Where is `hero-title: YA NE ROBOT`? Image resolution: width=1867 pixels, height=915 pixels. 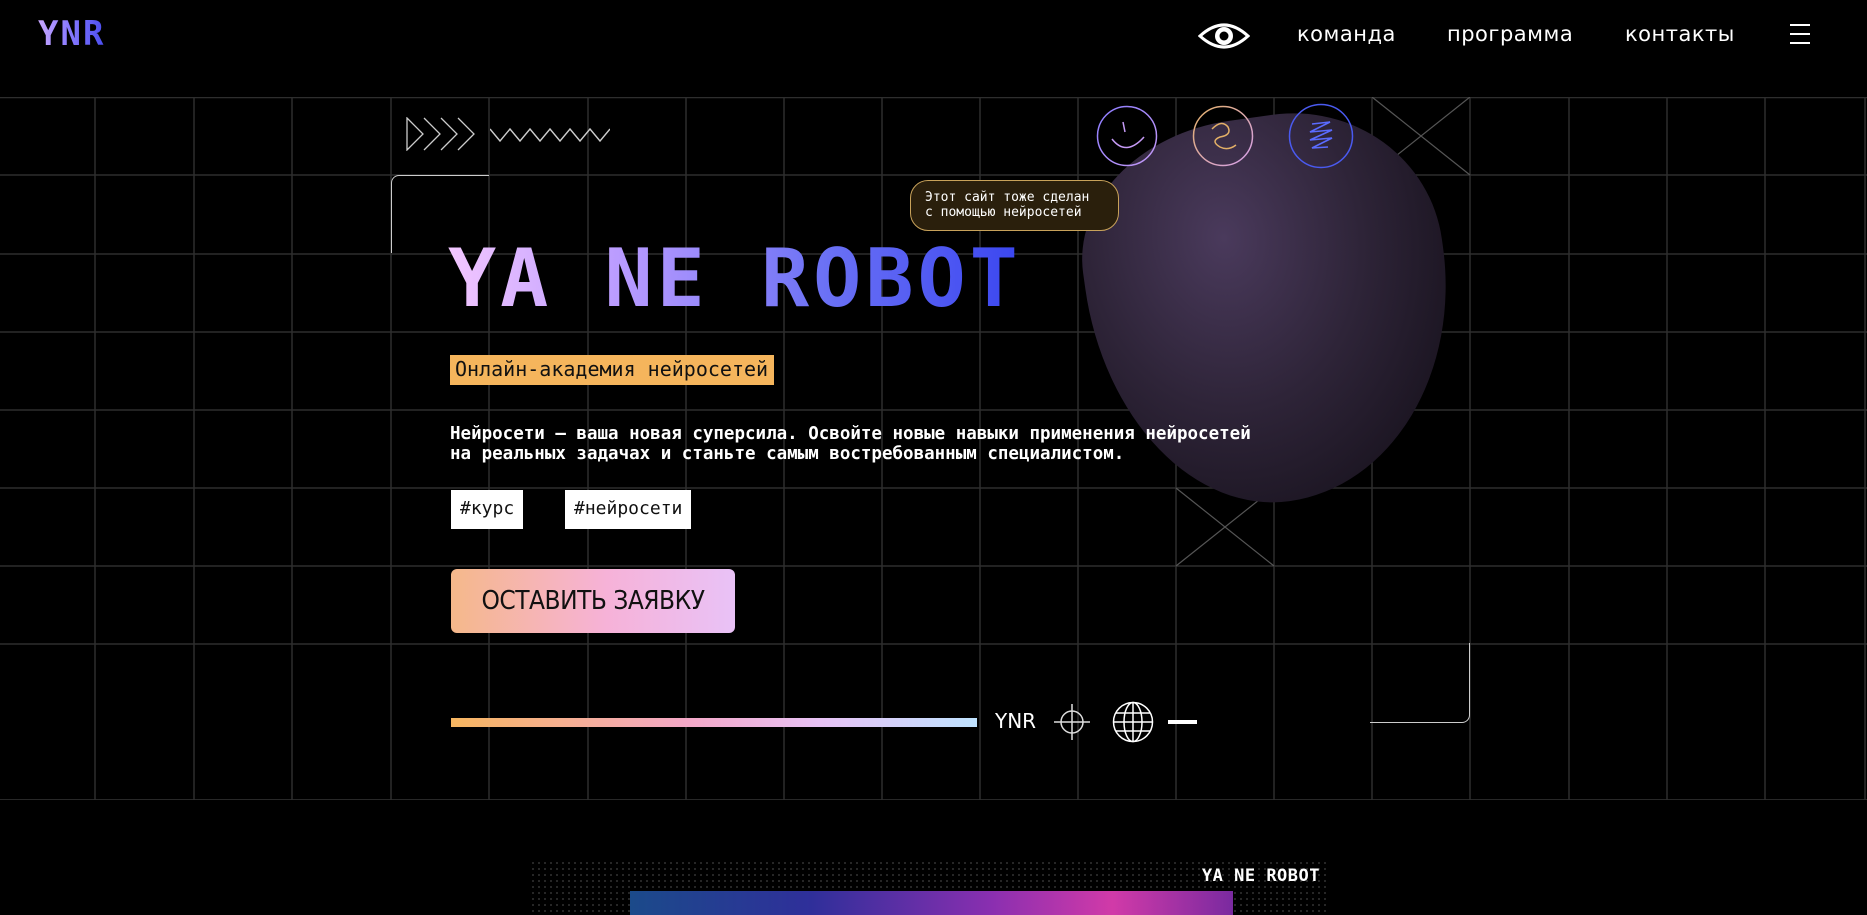 hero-title: YA NE ROBOT is located at coordinates (735, 278).